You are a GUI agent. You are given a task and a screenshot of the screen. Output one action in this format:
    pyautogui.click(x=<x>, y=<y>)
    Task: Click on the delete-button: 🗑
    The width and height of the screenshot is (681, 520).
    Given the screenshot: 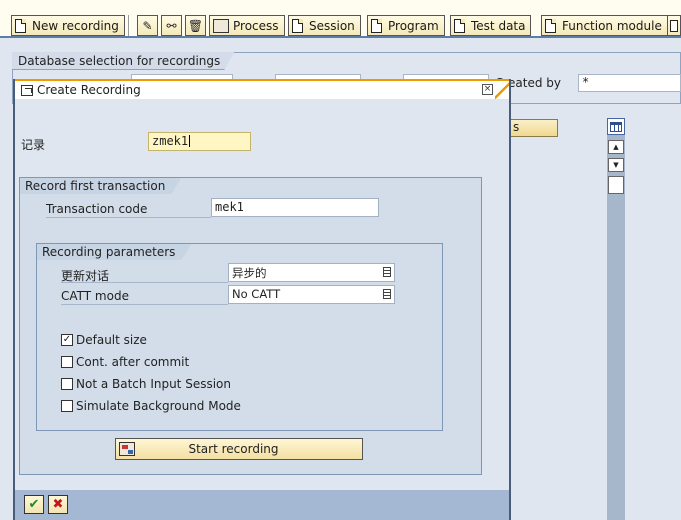 What is the action you would take?
    pyautogui.click(x=195, y=25)
    